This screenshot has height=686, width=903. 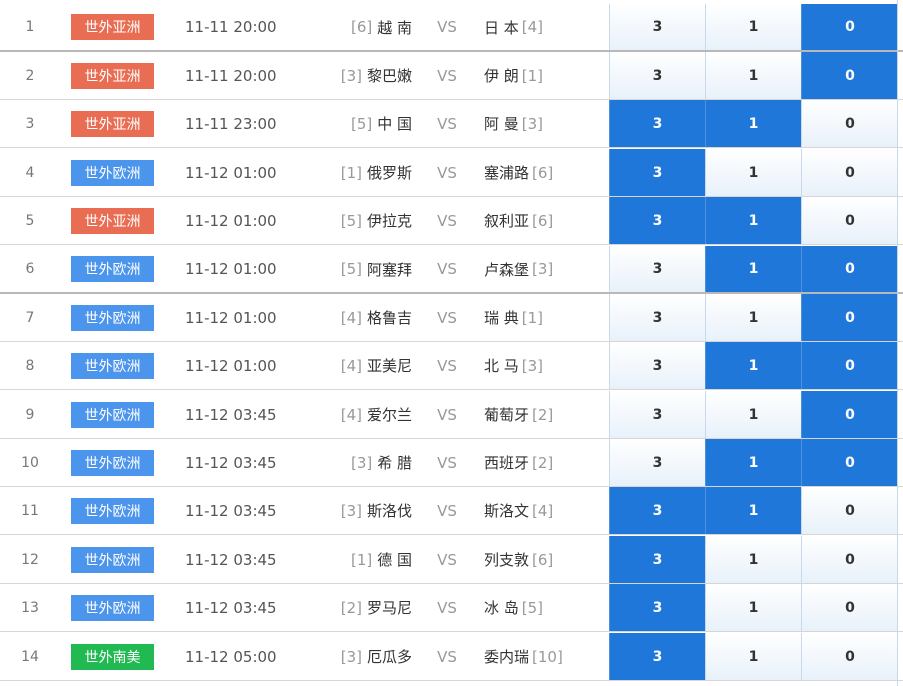 What do you see at coordinates (506, 656) in the screenshot?
I see `away-team: 委内瑞` at bounding box center [506, 656].